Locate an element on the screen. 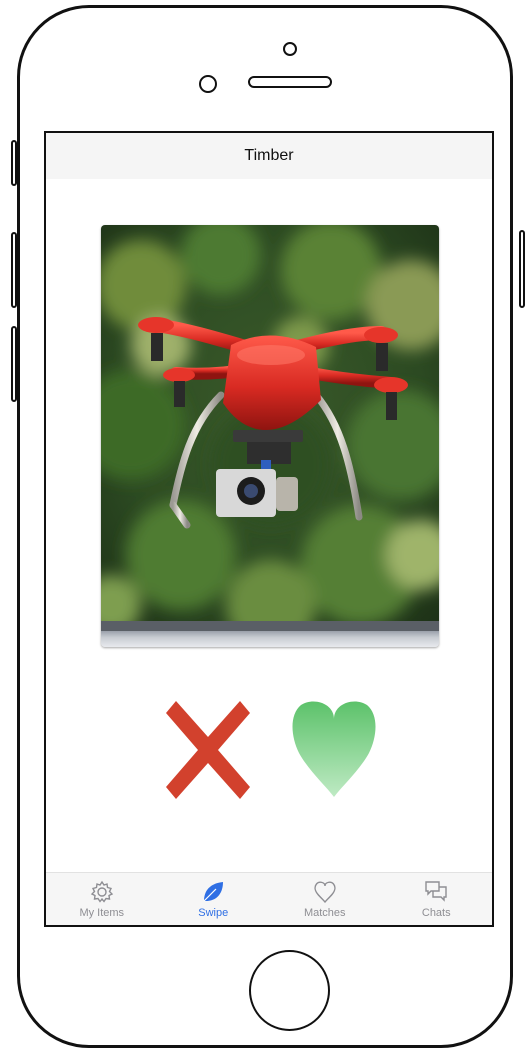 The height and width of the screenshot is (1054, 532). swipe-actions is located at coordinates (269, 749).